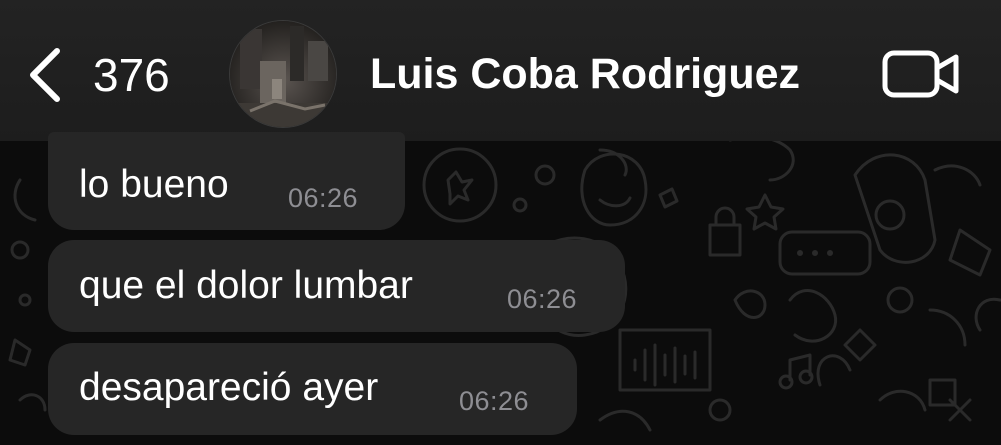 This screenshot has width=1001, height=445. Describe the element at coordinates (585, 74) in the screenshot. I see `contact-name: Luis Coba Rodriguez` at that location.